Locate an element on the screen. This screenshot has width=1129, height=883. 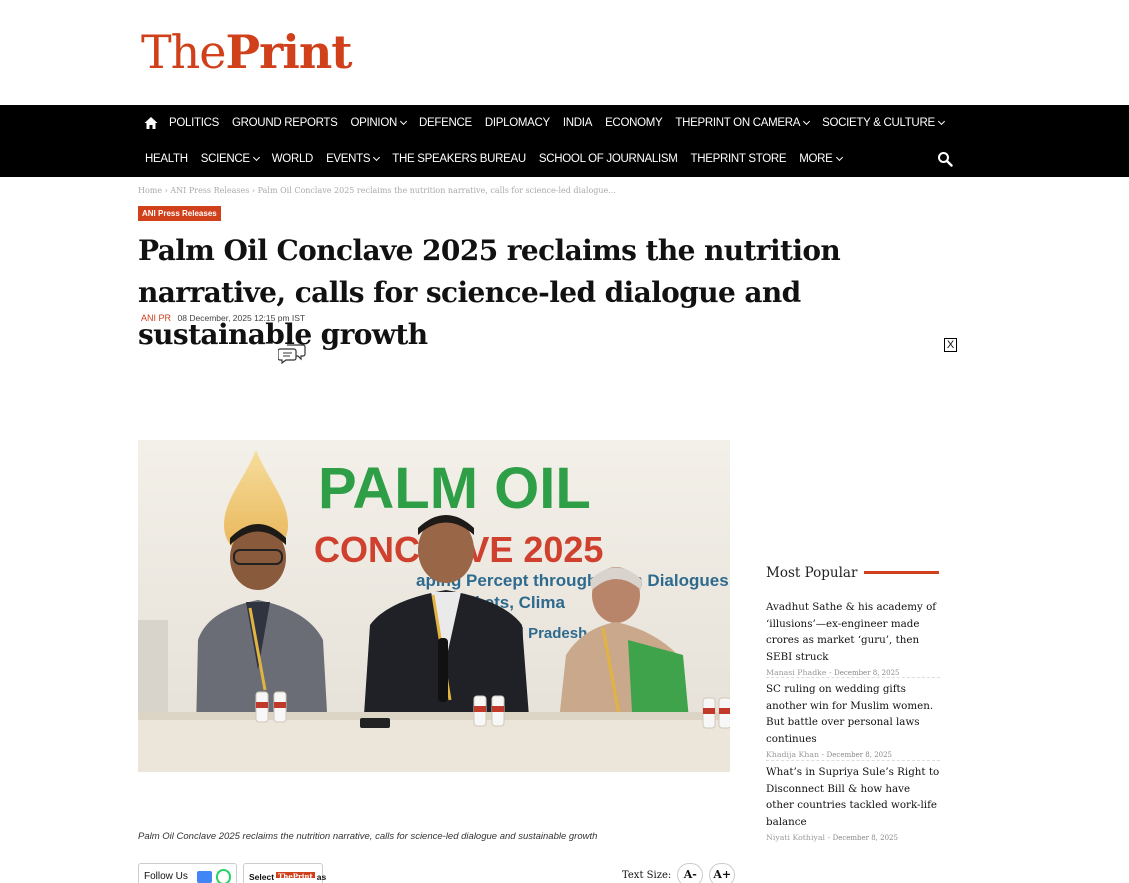
nav-item-ground-reports: GROUND REPORTS is located at coordinates (285, 123).